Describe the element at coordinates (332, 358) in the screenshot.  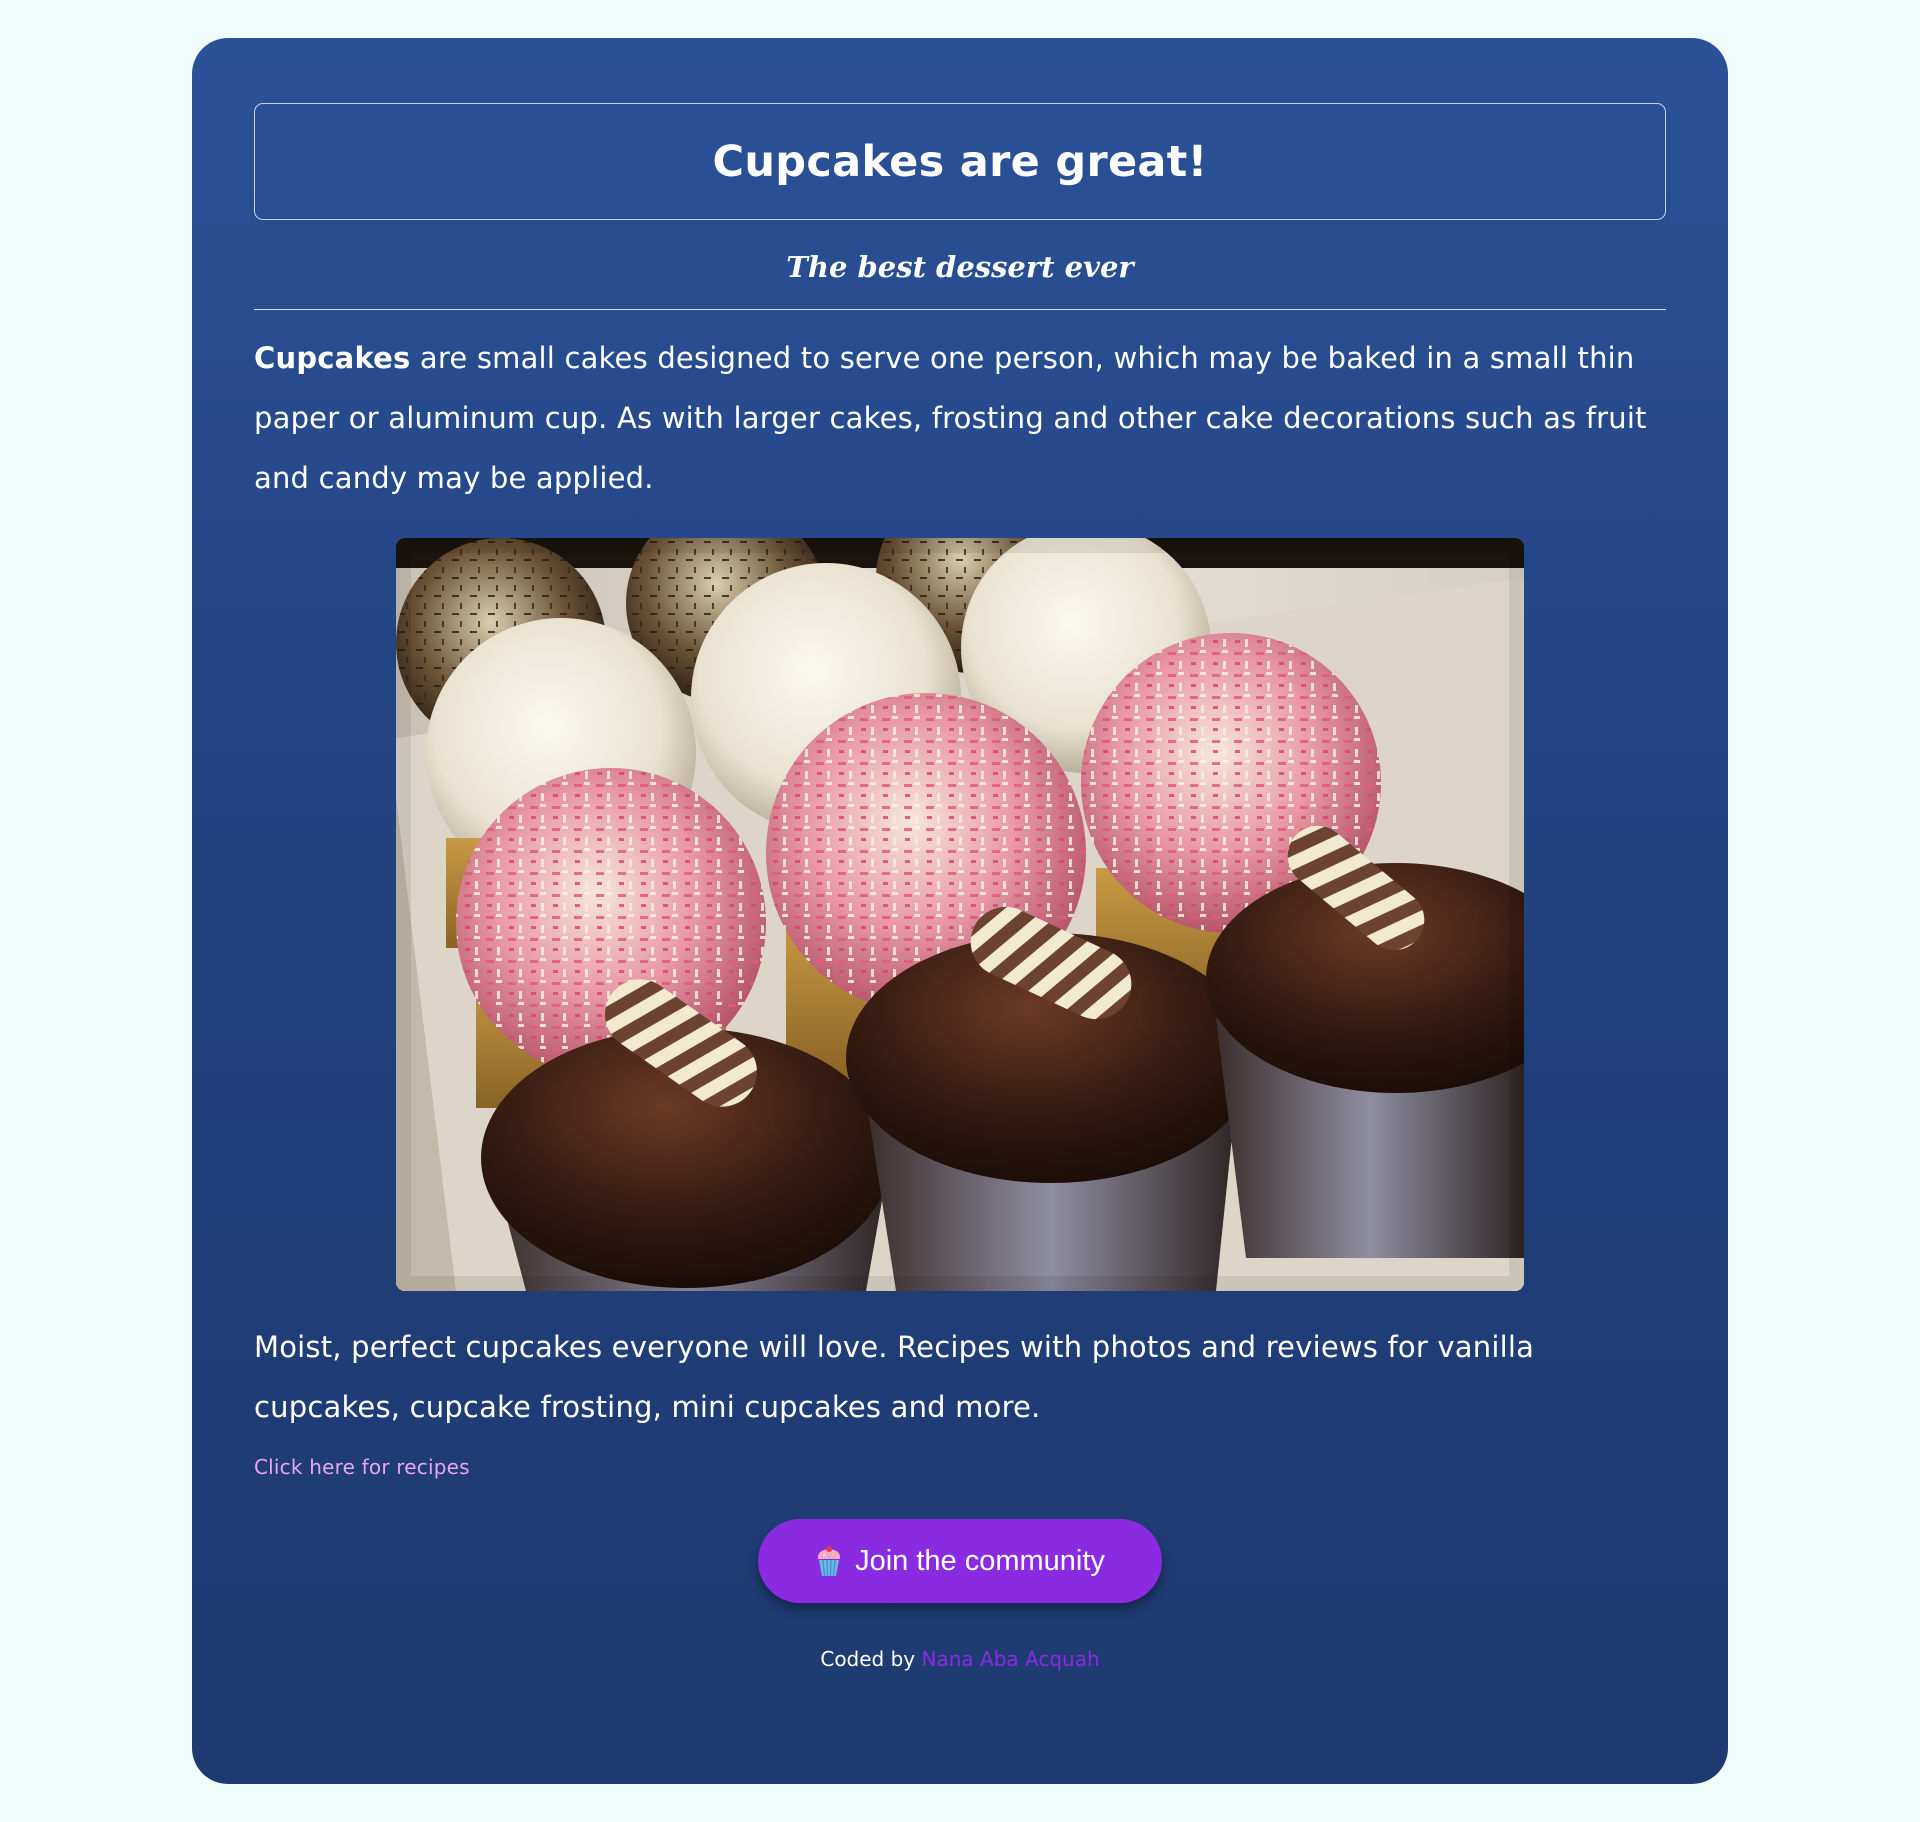
I see `intro-bold: Cupcakes` at that location.